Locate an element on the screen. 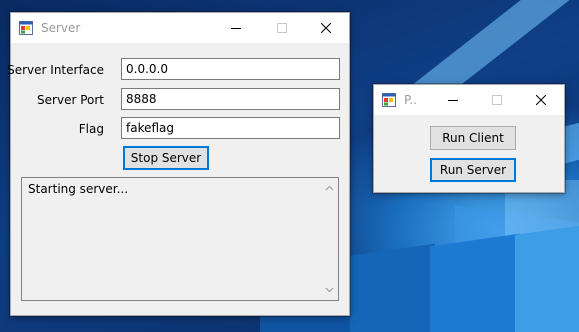 The image size is (579, 332). window-title: Server is located at coordinates (61, 28).